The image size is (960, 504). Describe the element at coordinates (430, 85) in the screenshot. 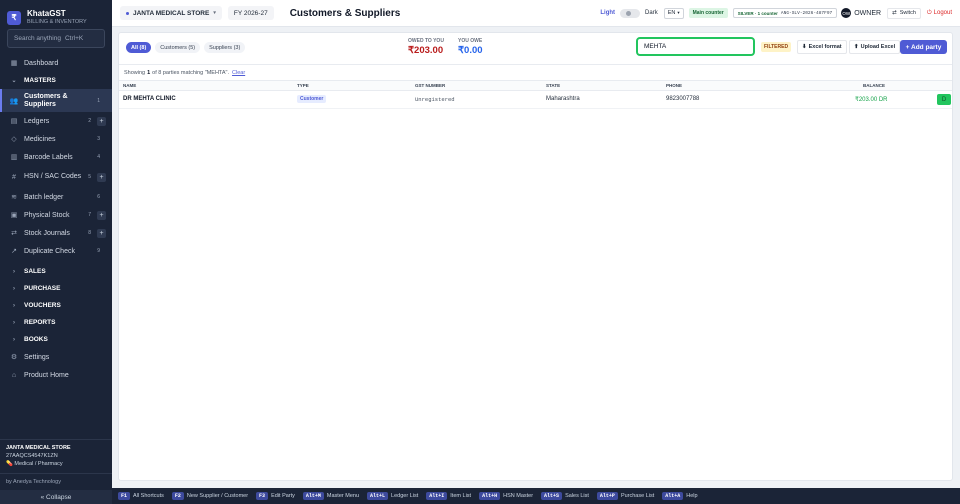

I see `column-header-gst: GST NUMBER` at that location.